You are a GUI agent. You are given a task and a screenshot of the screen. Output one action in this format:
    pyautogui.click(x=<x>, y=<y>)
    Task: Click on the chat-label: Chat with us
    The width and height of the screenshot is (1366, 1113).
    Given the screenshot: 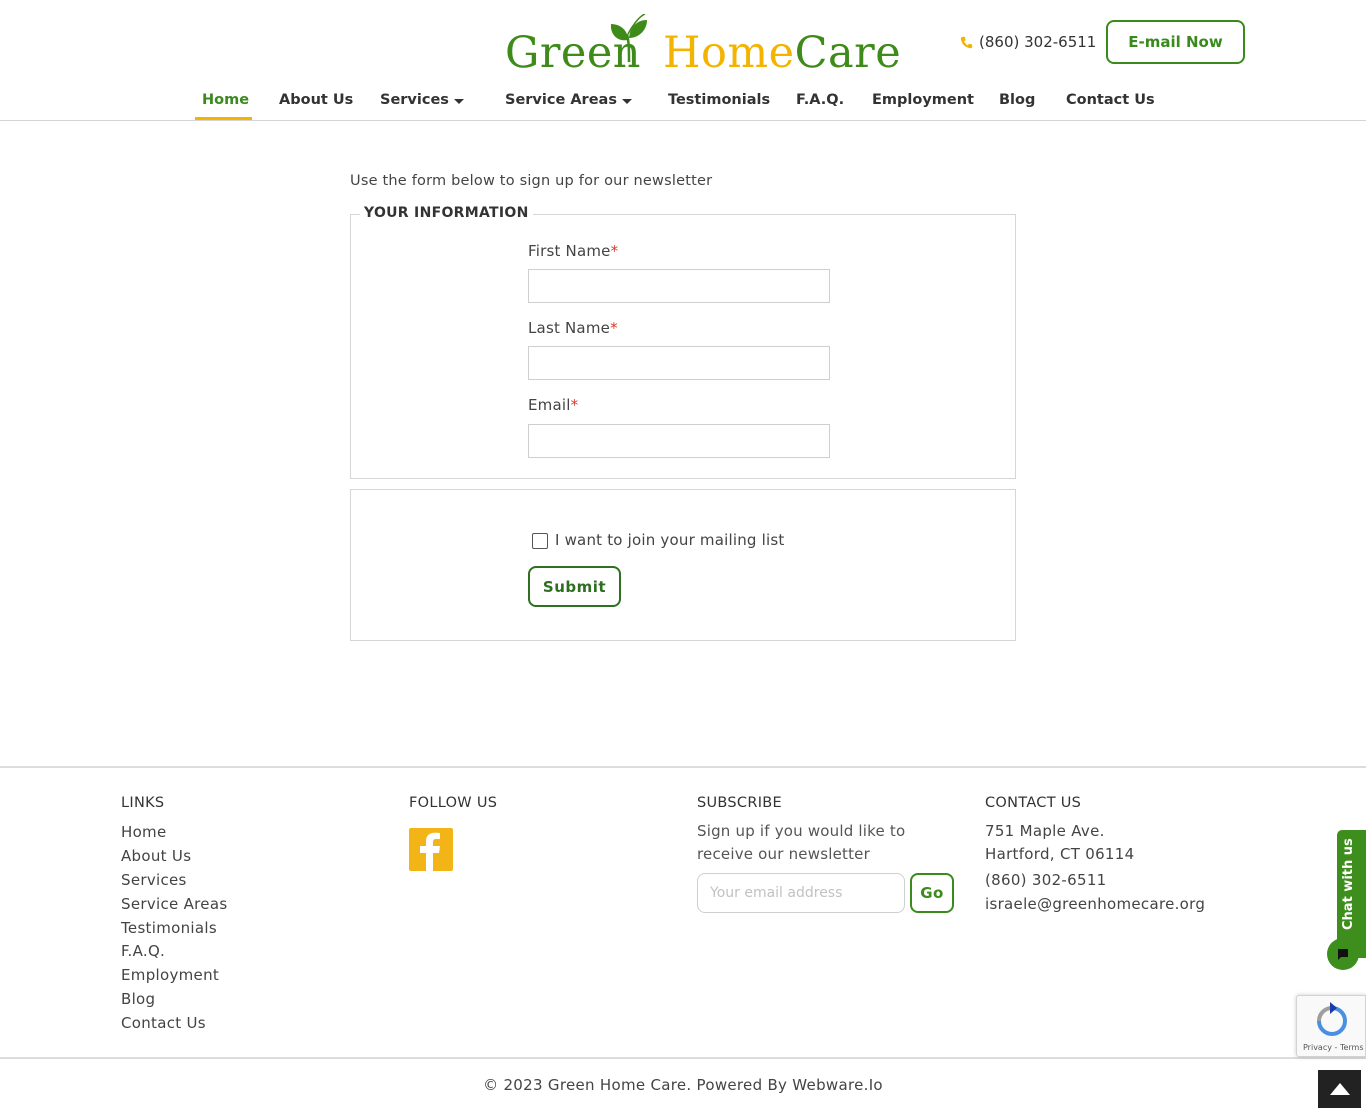 What is the action you would take?
    pyautogui.click(x=1348, y=884)
    